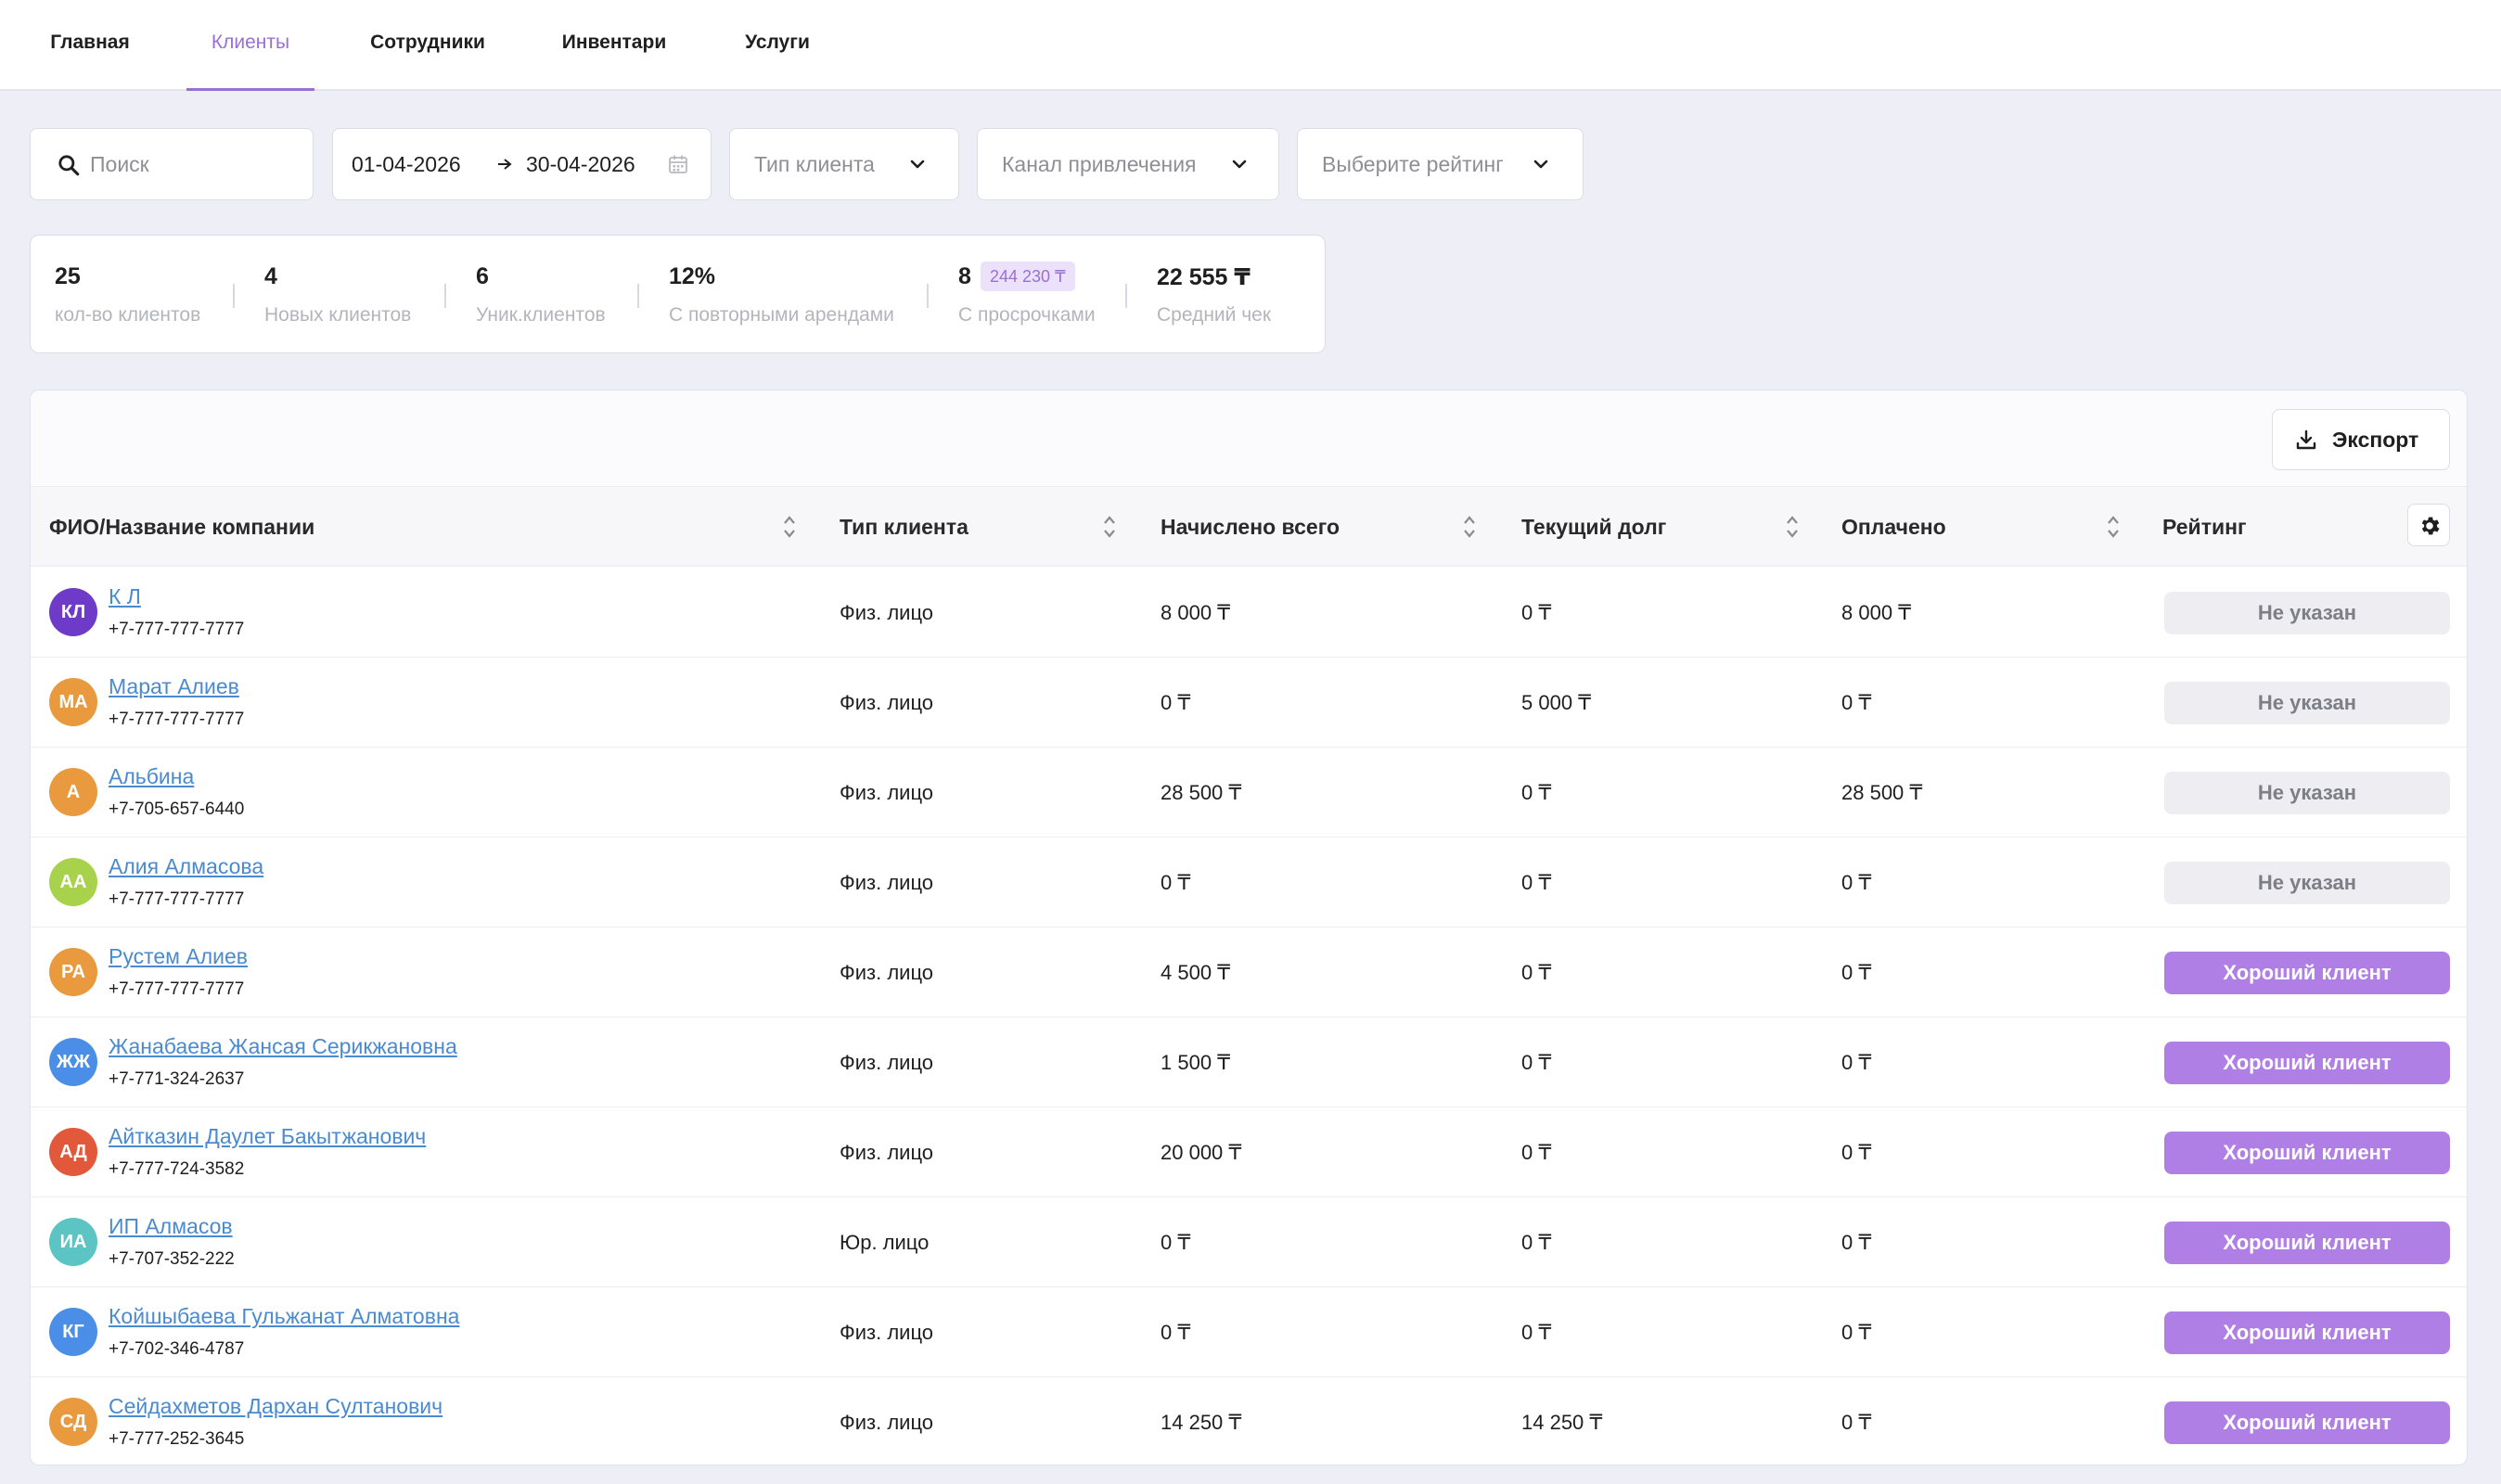 The image size is (2501, 1484). What do you see at coordinates (428, 44) in the screenshot?
I see `tab-employees: Сотрудники` at bounding box center [428, 44].